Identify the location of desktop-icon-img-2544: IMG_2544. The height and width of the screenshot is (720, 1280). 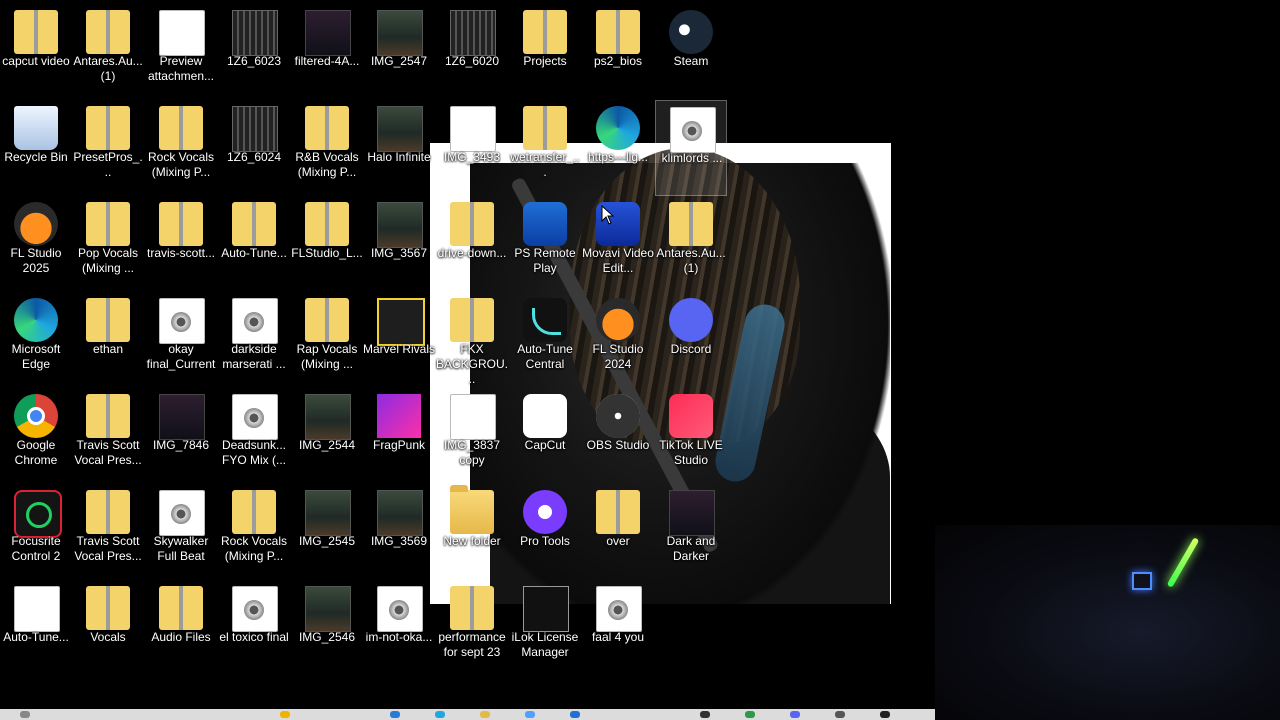
(327, 436).